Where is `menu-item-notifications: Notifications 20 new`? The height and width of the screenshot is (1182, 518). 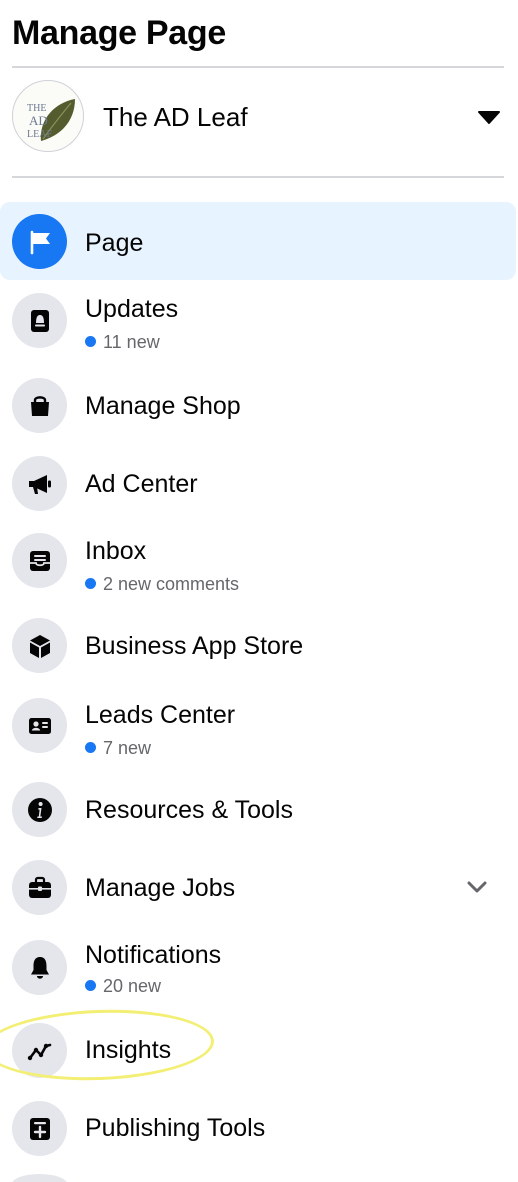 menu-item-notifications: Notifications 20 new is located at coordinates (258, 970).